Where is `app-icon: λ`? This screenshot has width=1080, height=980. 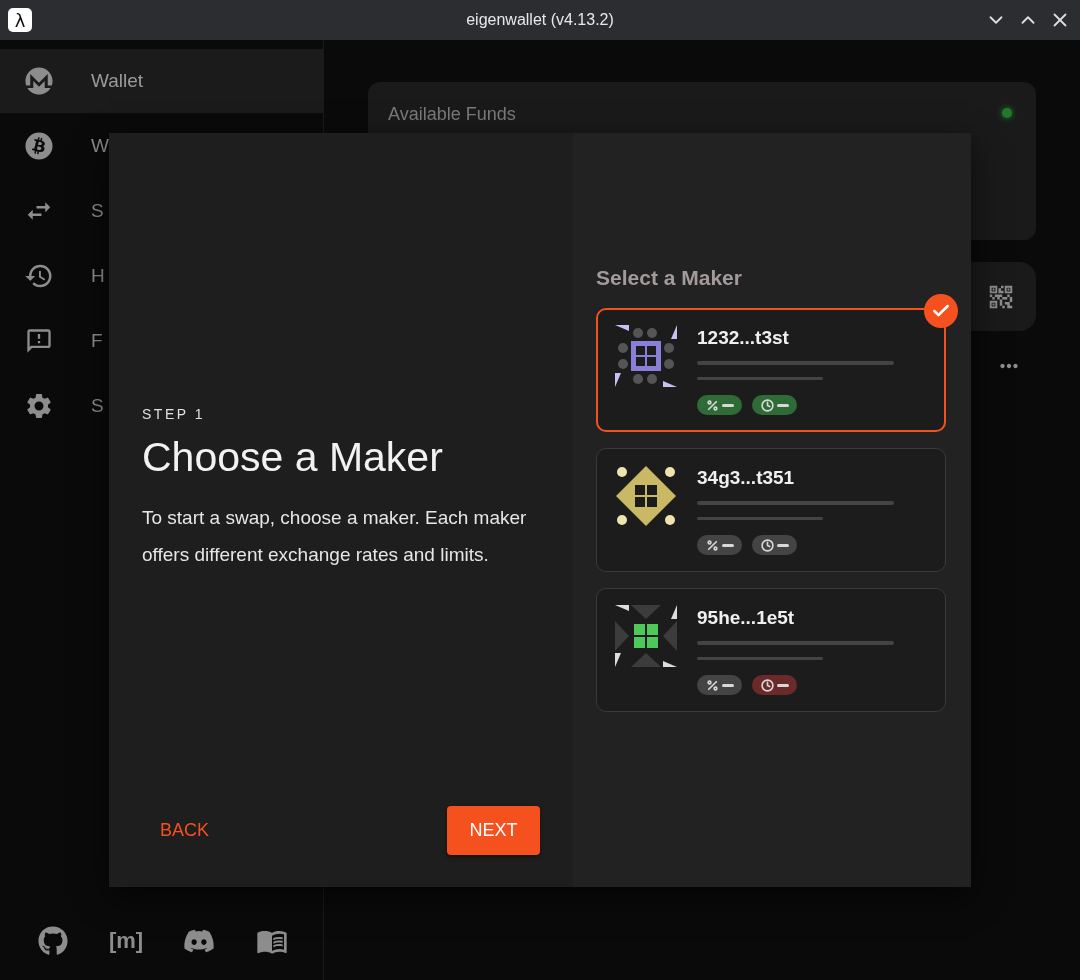 app-icon: λ is located at coordinates (20, 20).